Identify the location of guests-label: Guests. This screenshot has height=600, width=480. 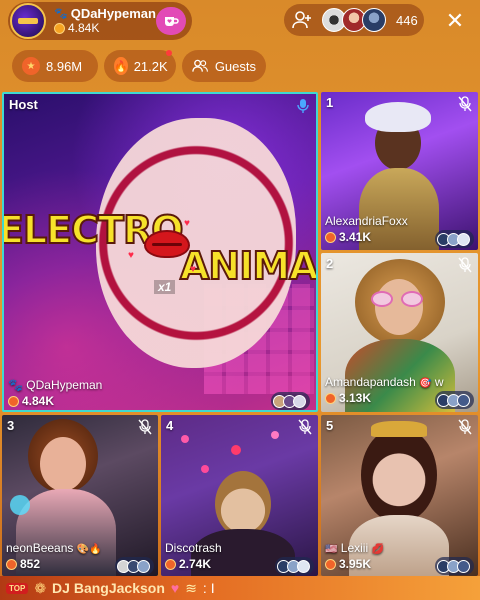
(235, 66).